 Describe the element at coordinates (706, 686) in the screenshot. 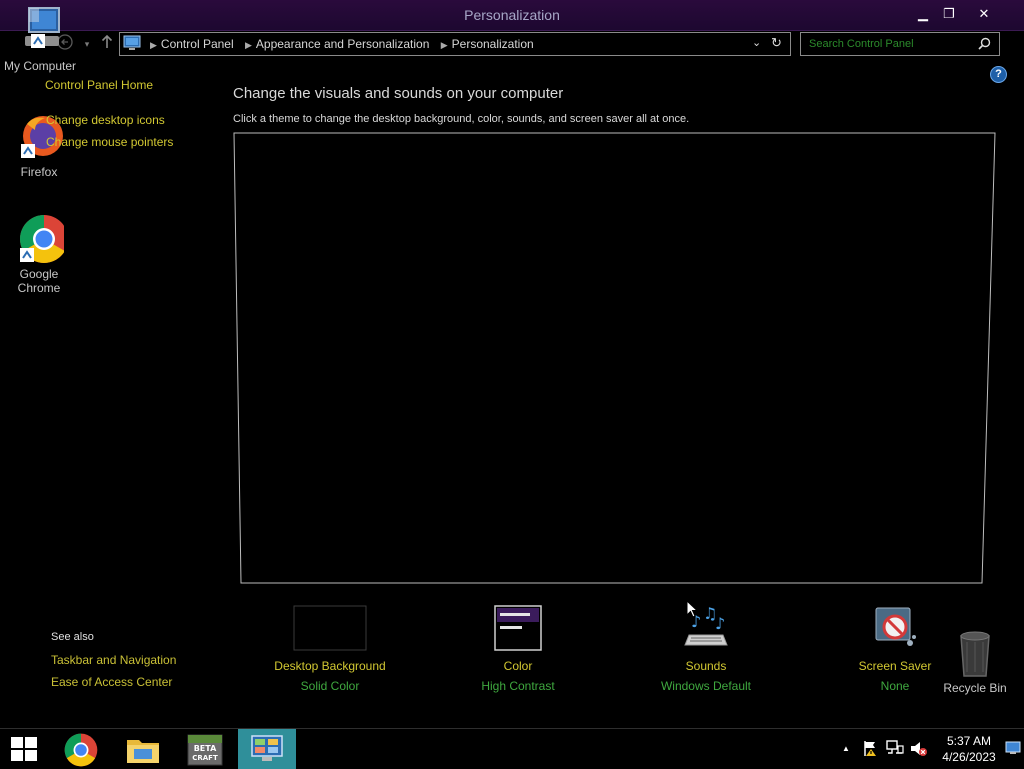

I see `sounds-value: Windows Default` at that location.